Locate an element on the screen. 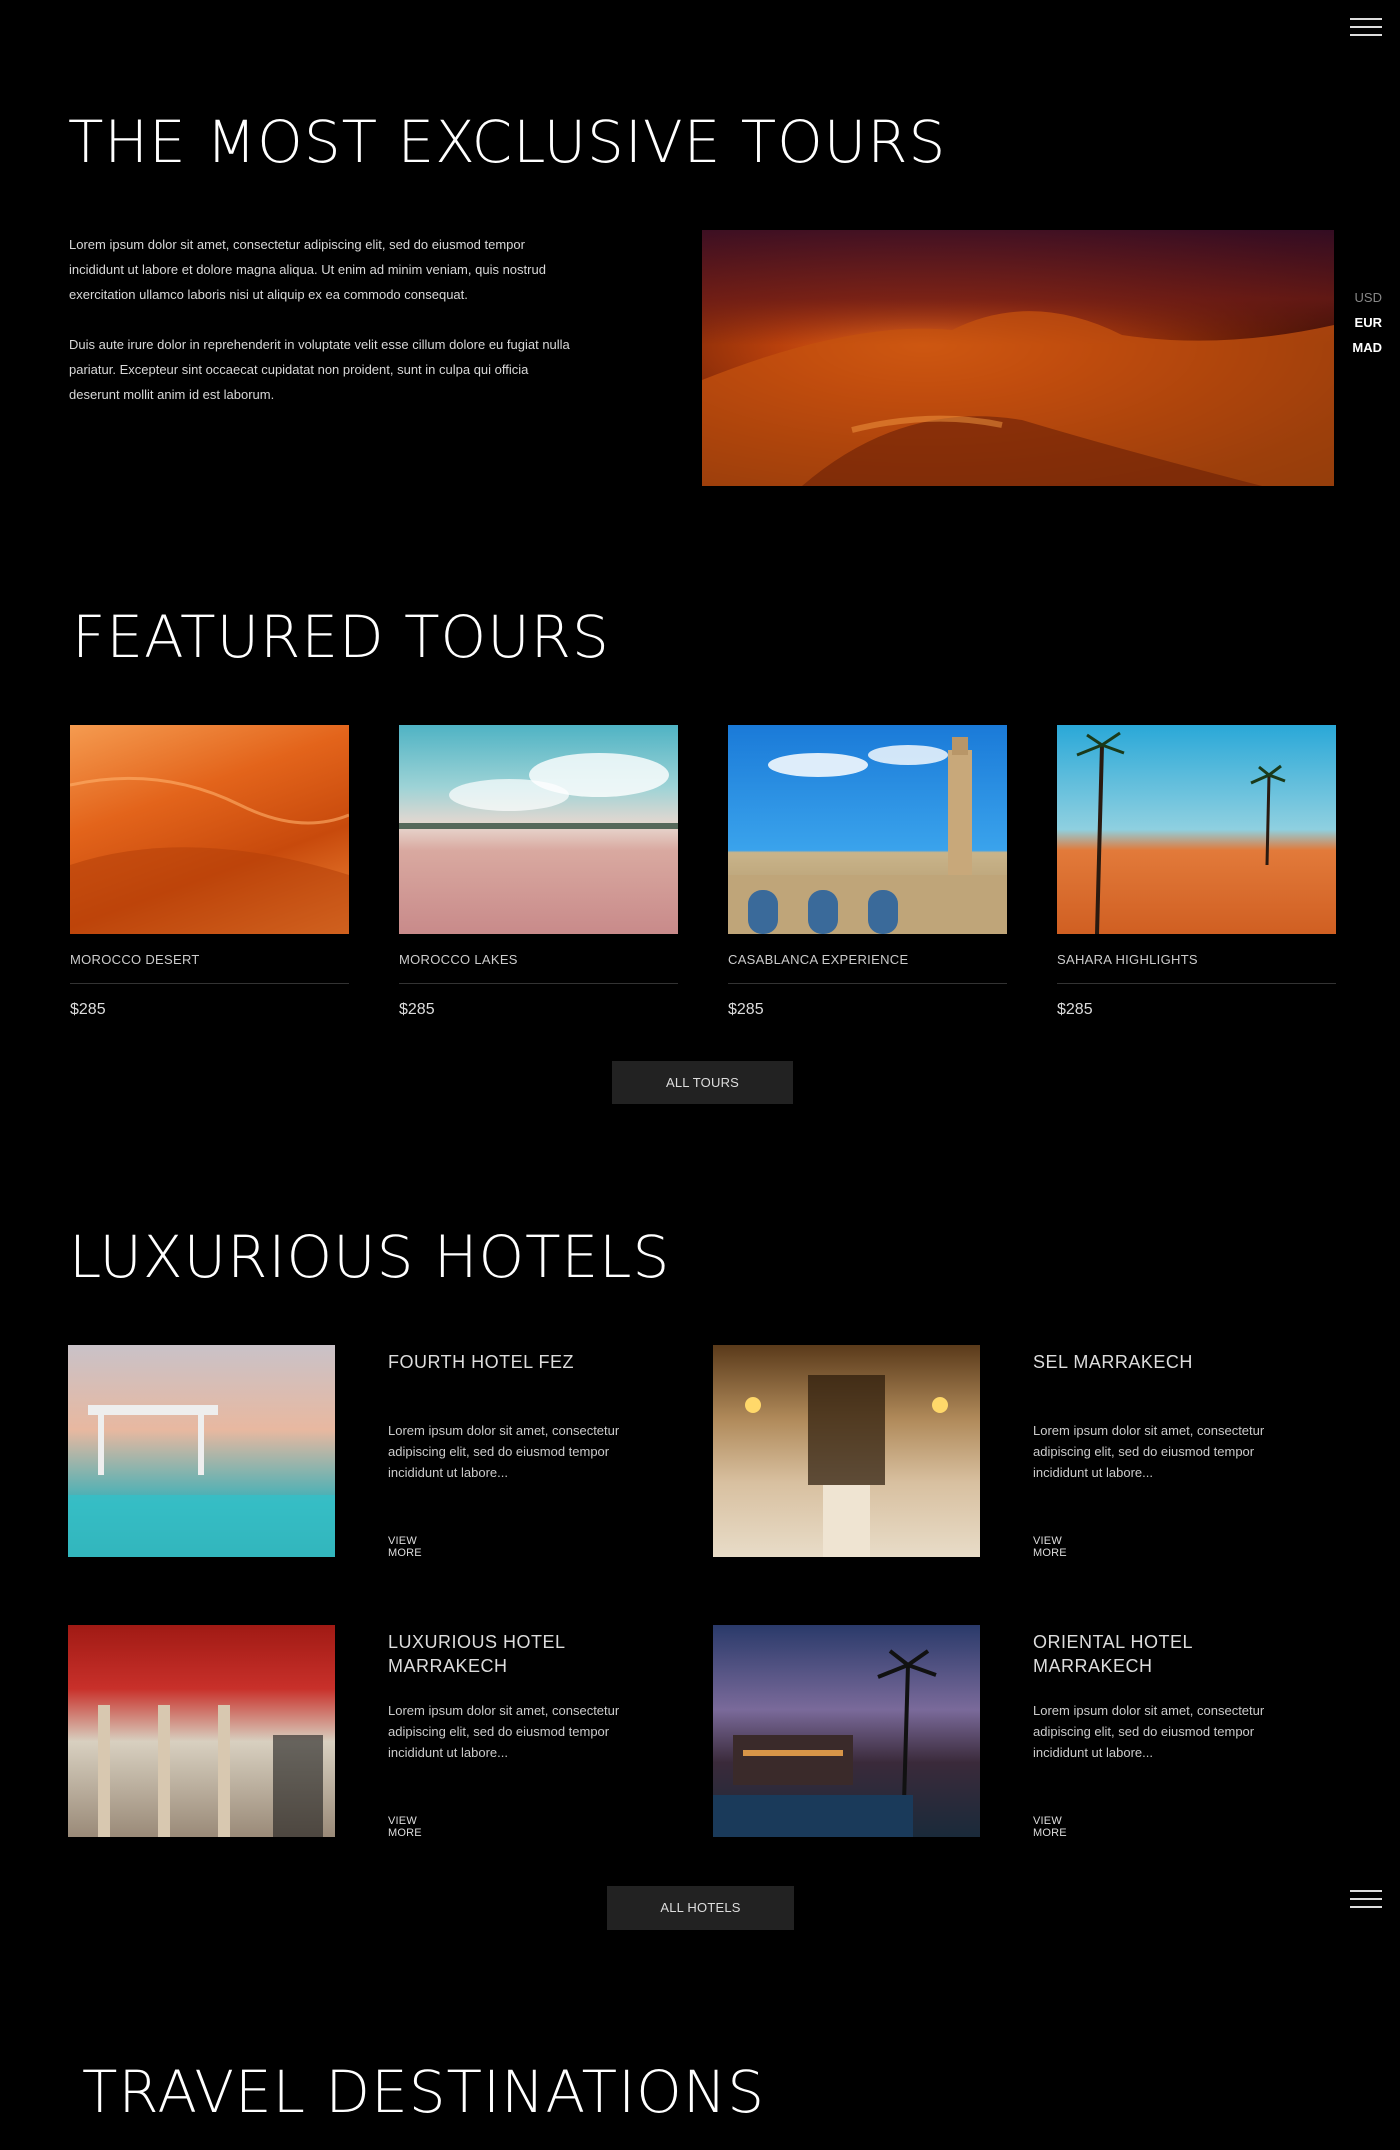 Image resolution: width=1400 pixels, height=2150 pixels. tour-card: MOROCCO DESERT $285 is located at coordinates (209, 872).